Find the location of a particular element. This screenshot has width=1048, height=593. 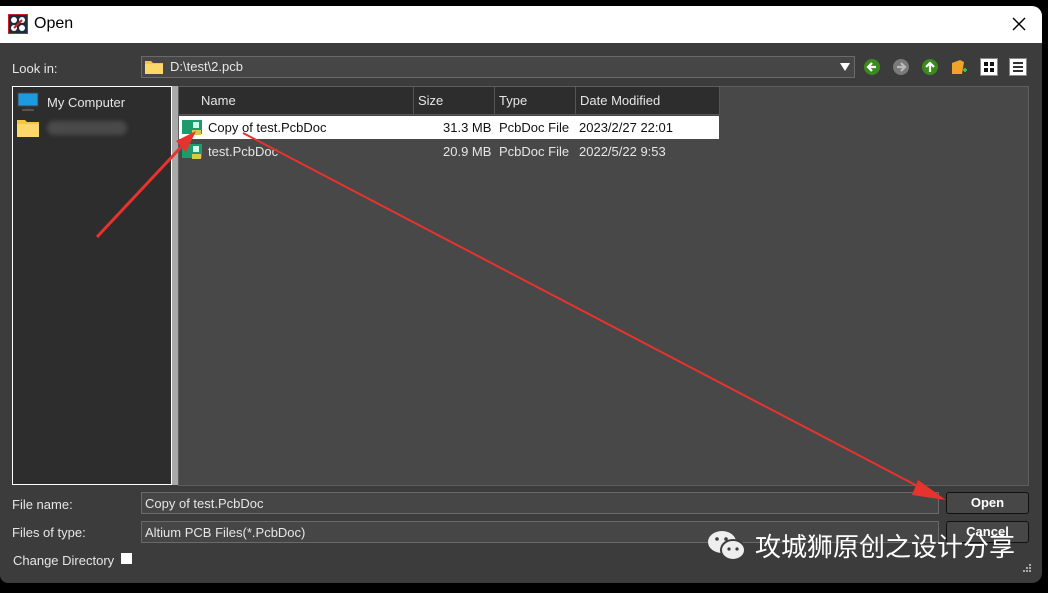

column-header-date: Date Modified is located at coordinates (648, 101).